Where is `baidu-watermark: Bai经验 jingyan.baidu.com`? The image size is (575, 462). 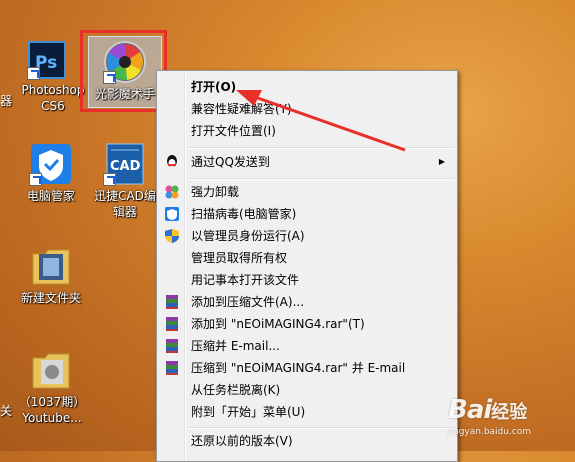 baidu-watermark: Bai经验 jingyan.baidu.com is located at coordinates (489, 416).